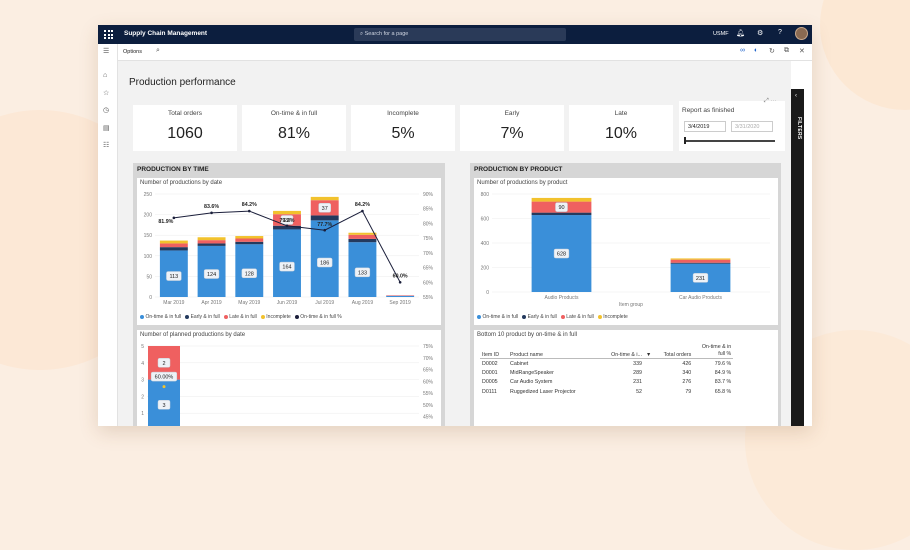 The height and width of the screenshot is (550, 910). What do you see at coordinates (106, 128) in the screenshot?
I see `workspaces-icon: ▤` at bounding box center [106, 128].